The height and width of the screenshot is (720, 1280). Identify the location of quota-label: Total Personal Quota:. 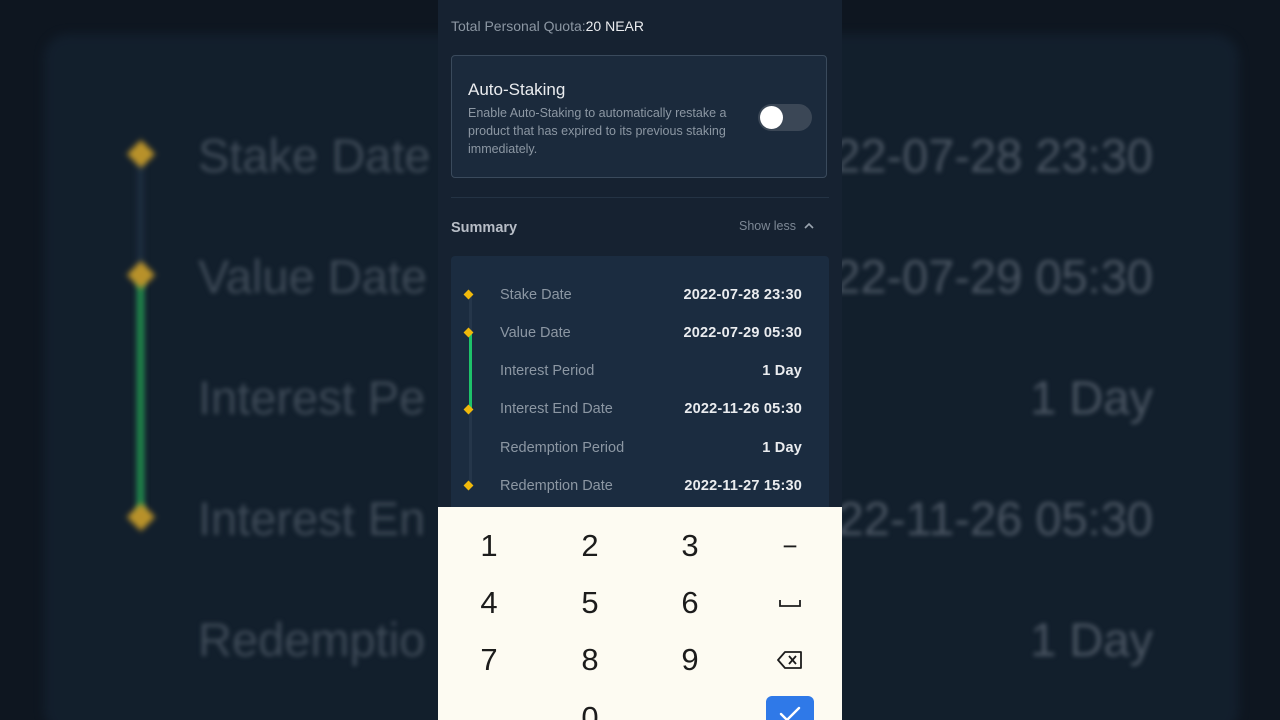
(518, 26).